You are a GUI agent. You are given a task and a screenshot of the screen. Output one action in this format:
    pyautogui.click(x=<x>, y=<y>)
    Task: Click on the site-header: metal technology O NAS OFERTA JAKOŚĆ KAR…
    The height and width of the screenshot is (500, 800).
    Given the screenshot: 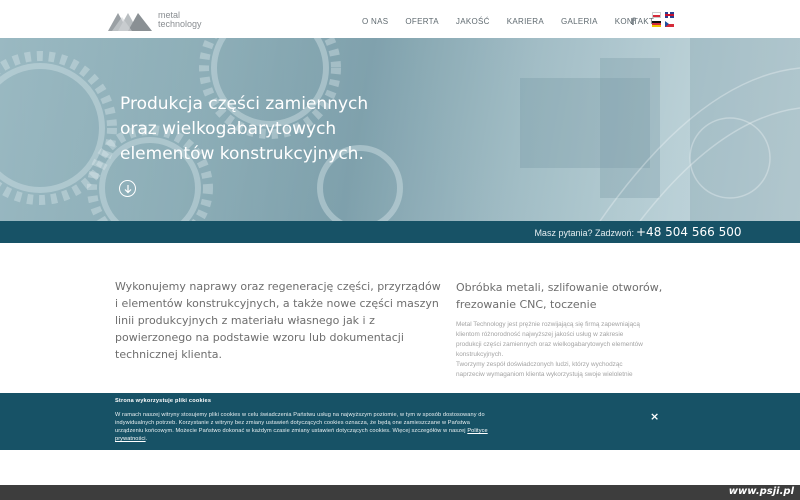 What is the action you would take?
    pyautogui.click(x=400, y=19)
    